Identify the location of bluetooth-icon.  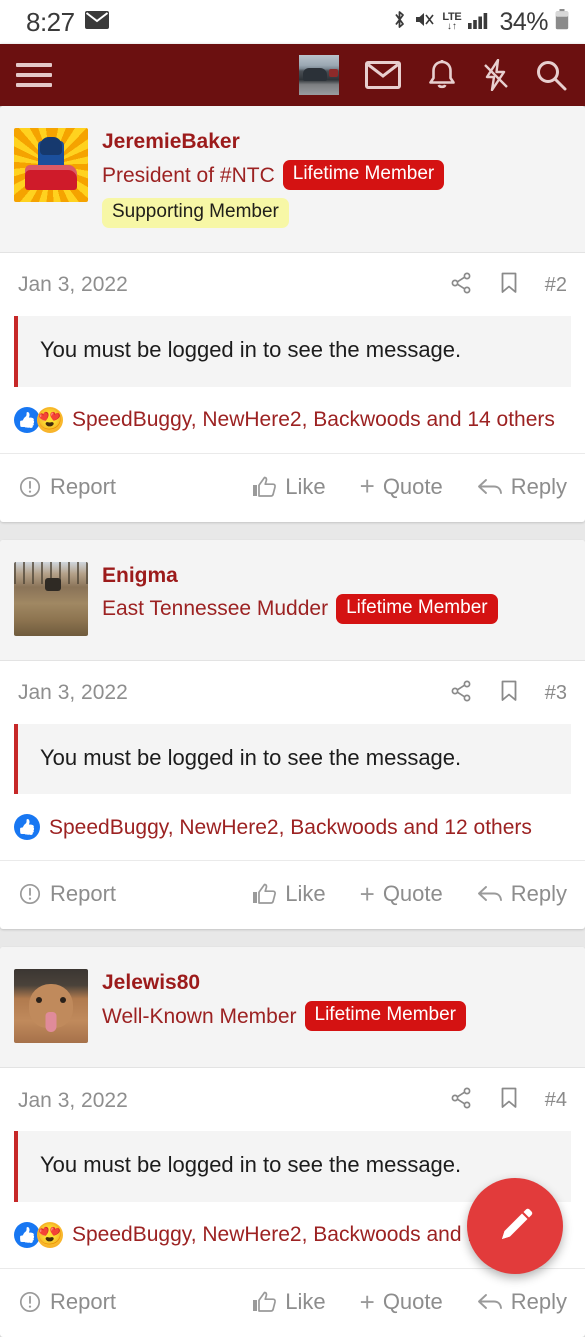
(399, 22).